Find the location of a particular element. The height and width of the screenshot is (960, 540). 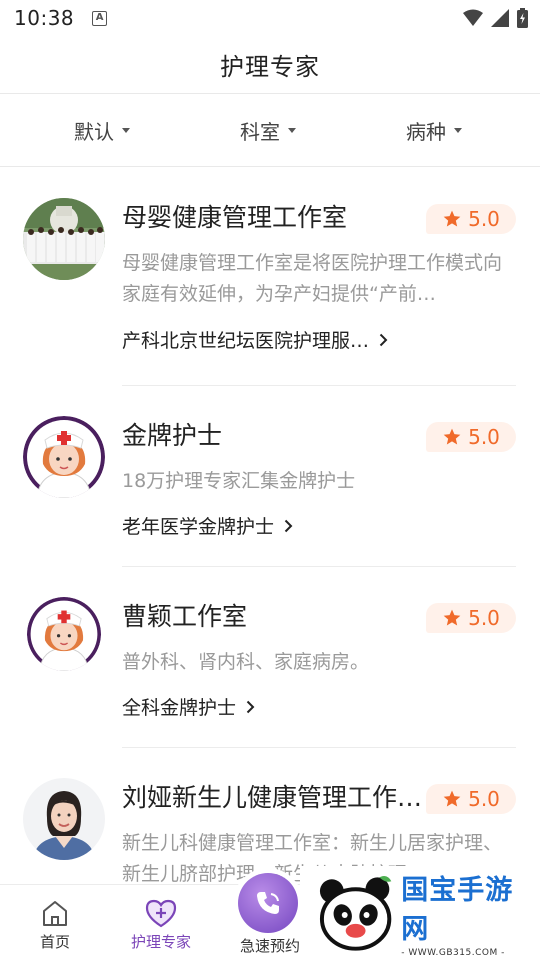

filter-disease: 病种 is located at coordinates (436, 130).